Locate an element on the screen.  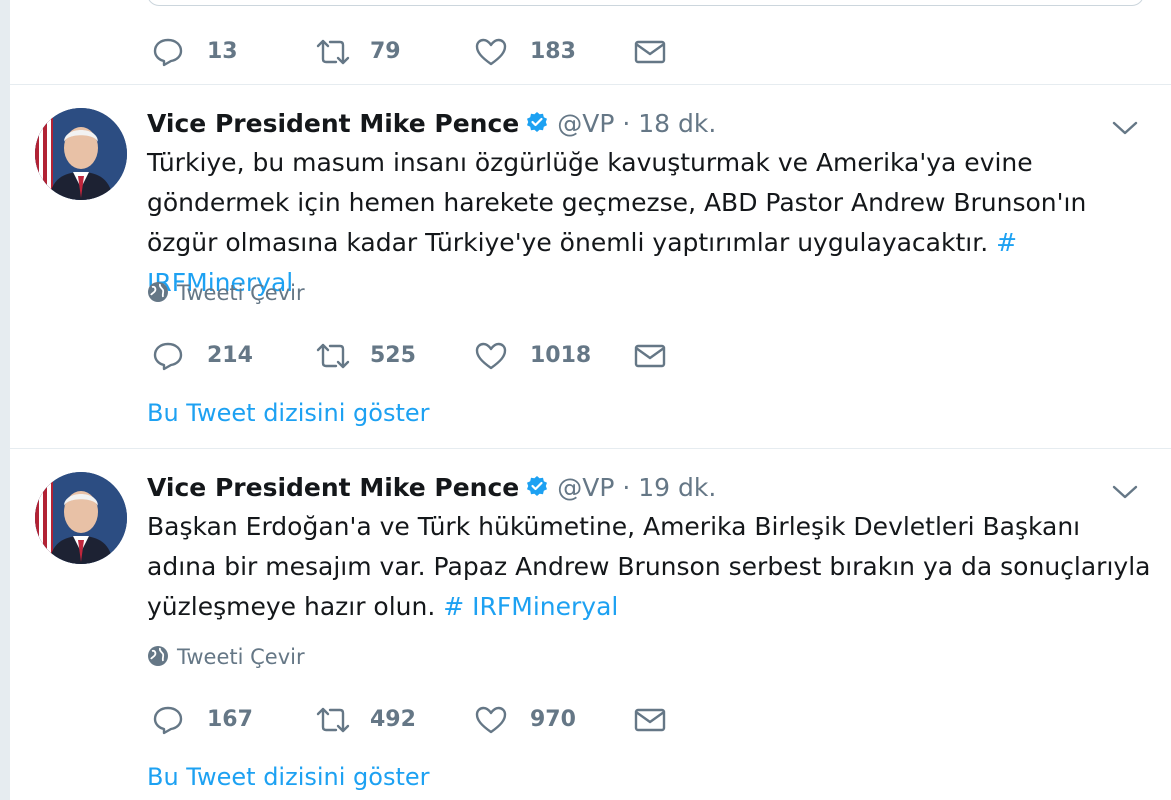
timestamp: 19 dk. is located at coordinates (677, 487).